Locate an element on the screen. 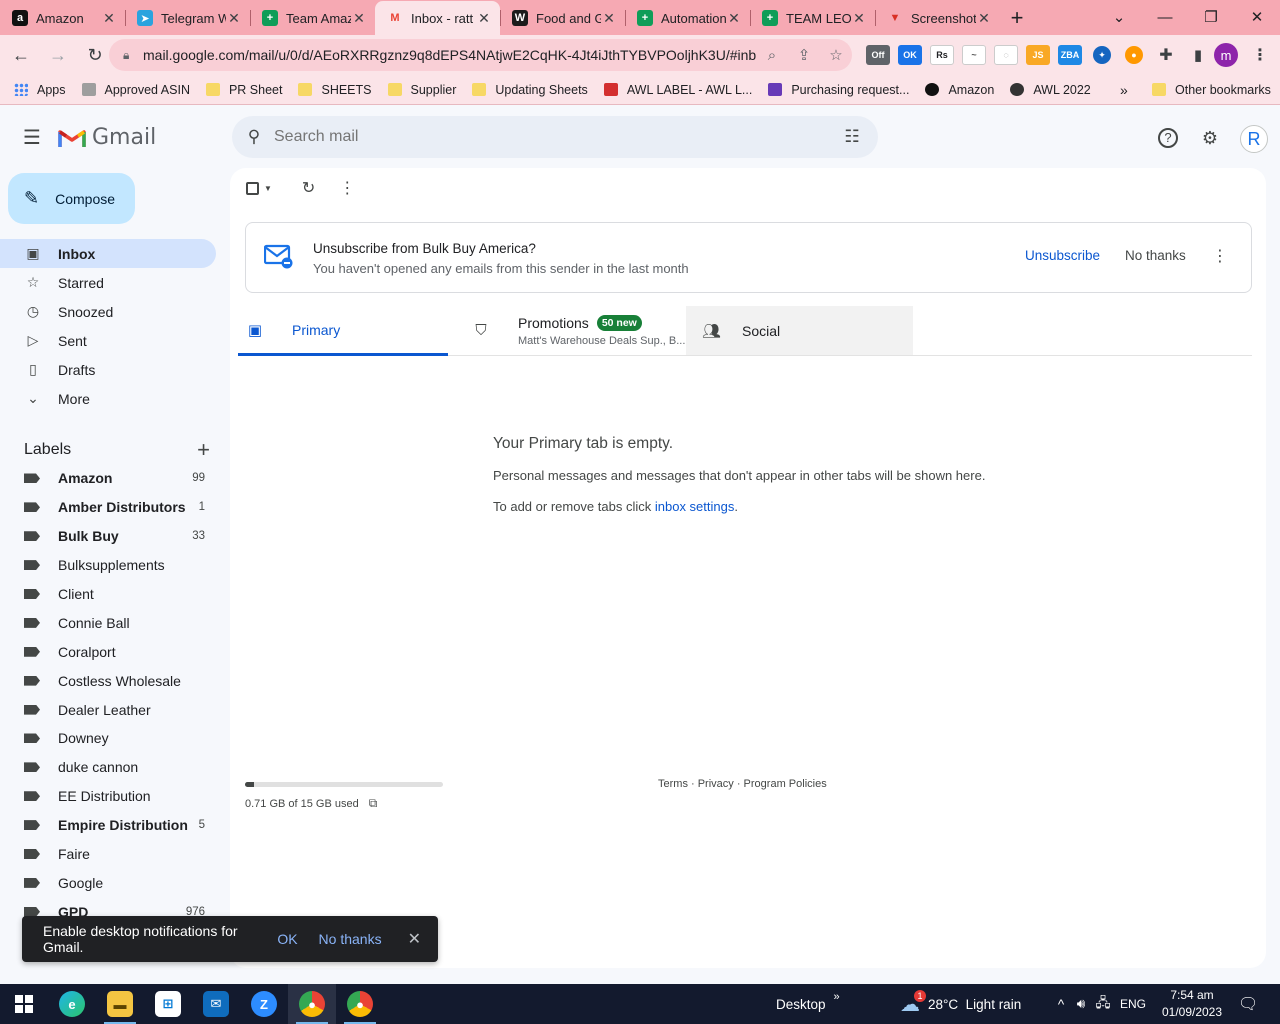 The height and width of the screenshot is (1024, 1280). network-icon: 🖧︎ is located at coordinates (1103, 1004).